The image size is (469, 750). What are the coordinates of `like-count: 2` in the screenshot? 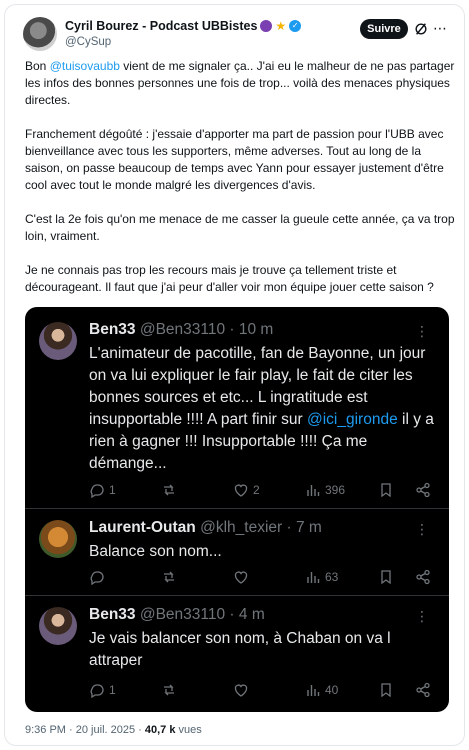 It's located at (246, 490).